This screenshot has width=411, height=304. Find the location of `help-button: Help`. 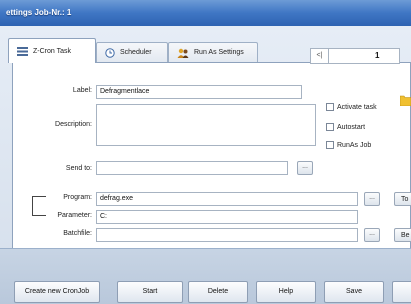

help-button: Help is located at coordinates (286, 292).